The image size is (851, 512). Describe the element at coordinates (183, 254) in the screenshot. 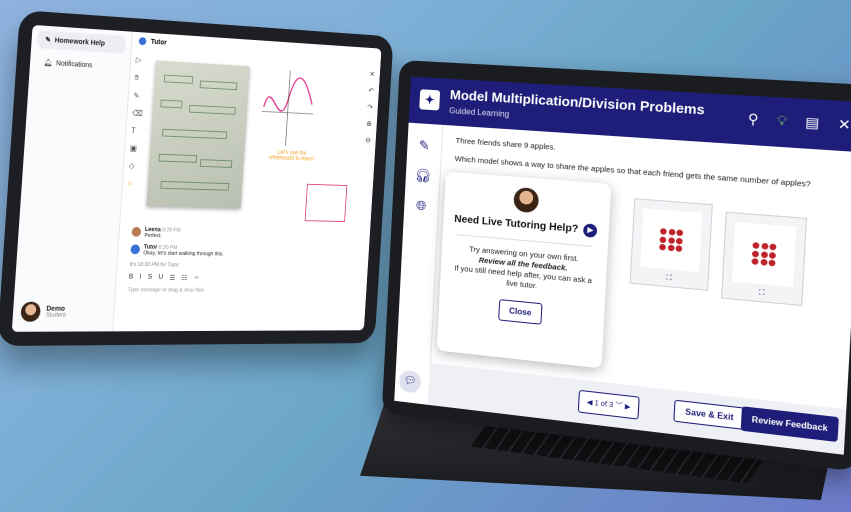

I see `message-text: Okay, let's start walking through this.` at that location.